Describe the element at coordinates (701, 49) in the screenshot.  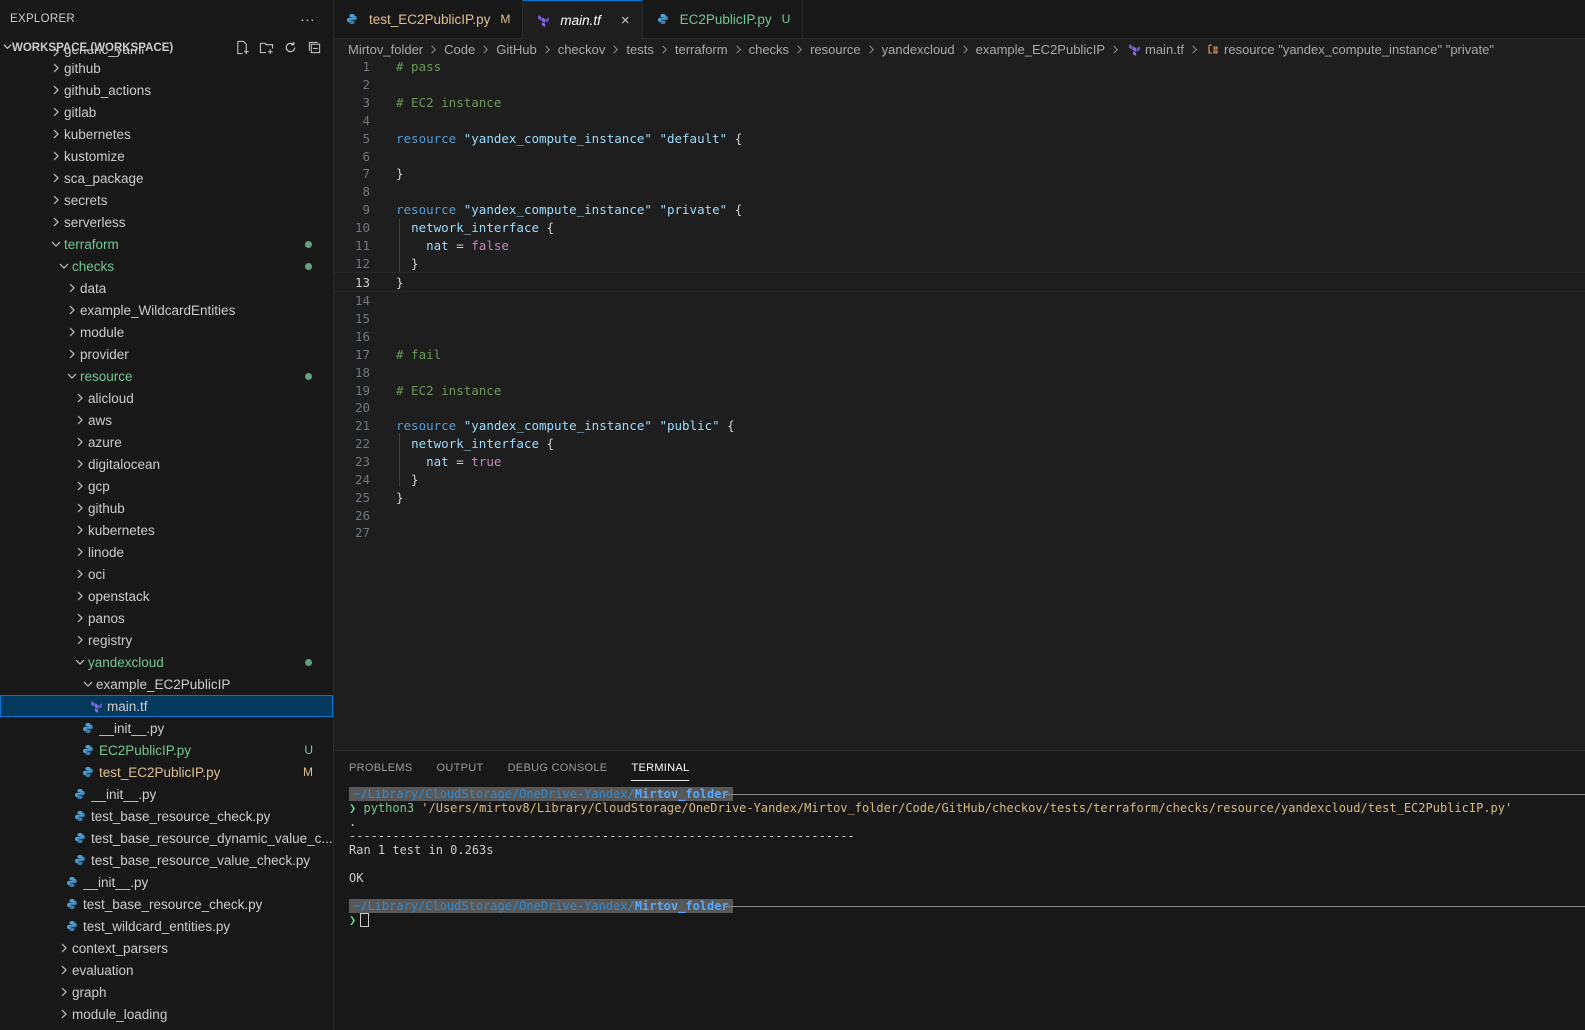
I see `breadcrumb-item: terraform` at that location.